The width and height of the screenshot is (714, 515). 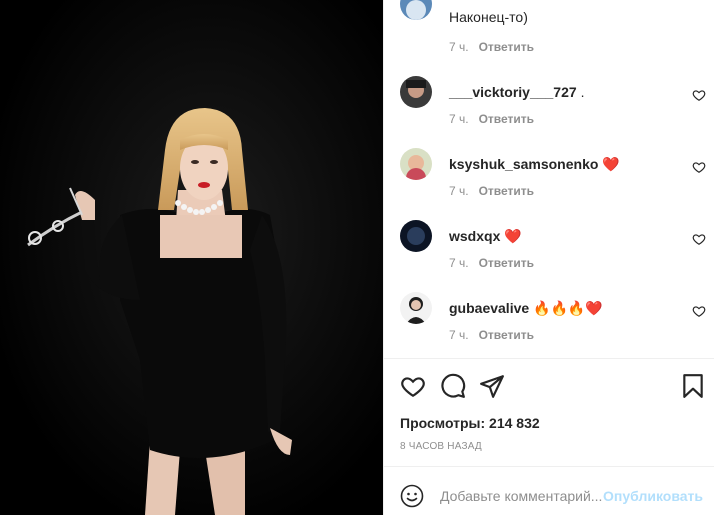 I want to click on comment-body: Наконец-то), so click(x=488, y=17).